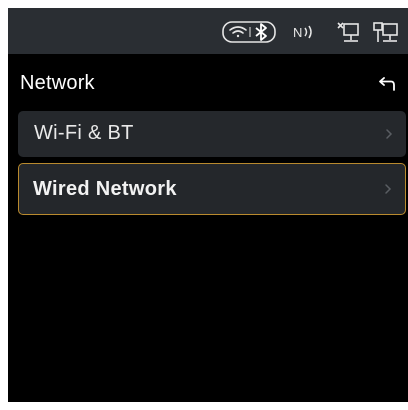 The height and width of the screenshot is (410, 408). I want to click on page-header: Network, so click(208, 84).